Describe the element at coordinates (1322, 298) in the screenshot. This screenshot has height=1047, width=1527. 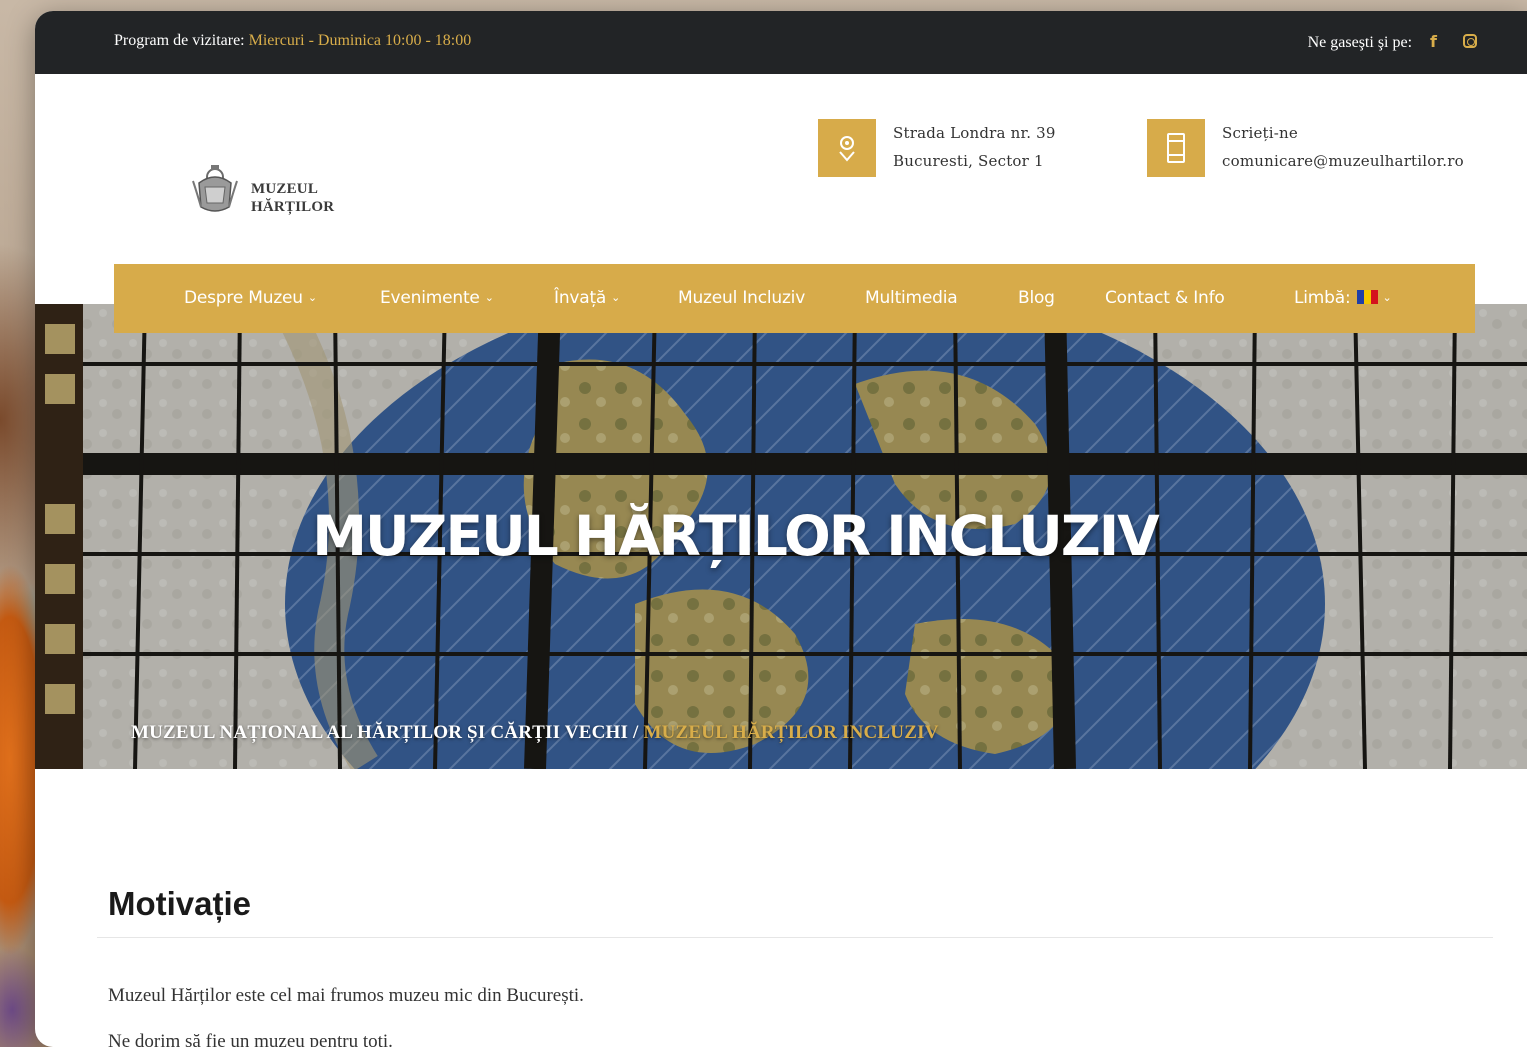
I see `nav-item-label: Limbă:` at that location.